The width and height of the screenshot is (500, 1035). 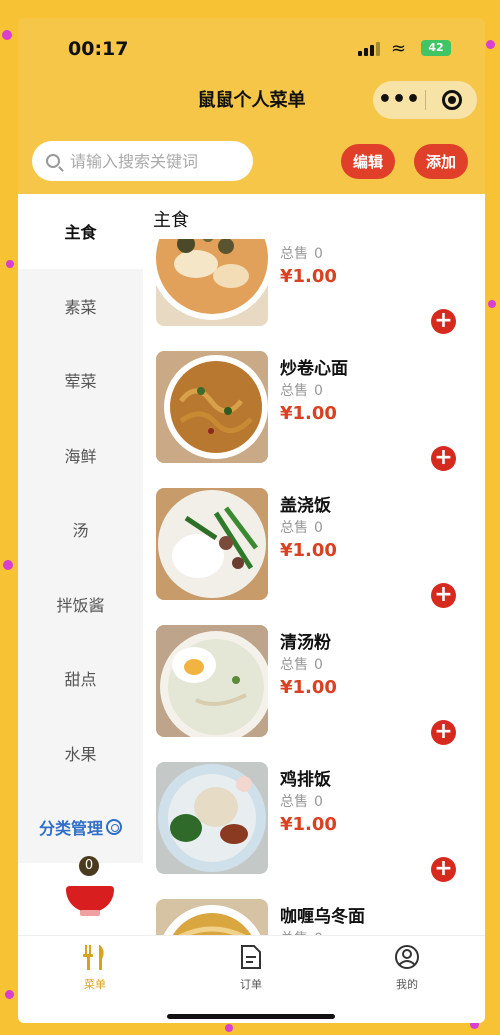 I want to click on dish-item: 炒卷心面 总售 0 ¥1.00 +, so click(x=318, y=411).